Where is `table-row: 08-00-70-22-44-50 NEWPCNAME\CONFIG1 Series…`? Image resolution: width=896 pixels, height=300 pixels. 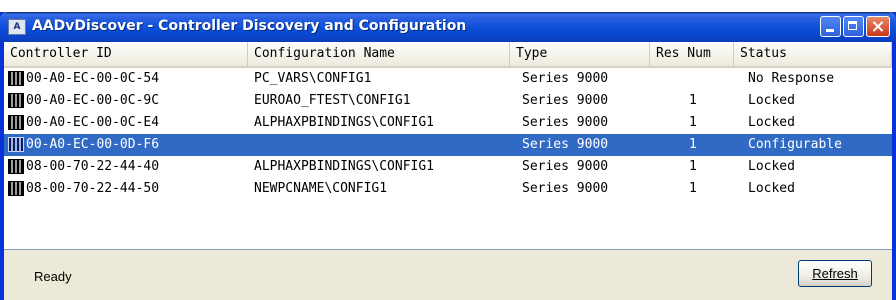
table-row: 08-00-70-22-44-50 NEWPCNAME\CONFIG1 Series… is located at coordinates (448, 189).